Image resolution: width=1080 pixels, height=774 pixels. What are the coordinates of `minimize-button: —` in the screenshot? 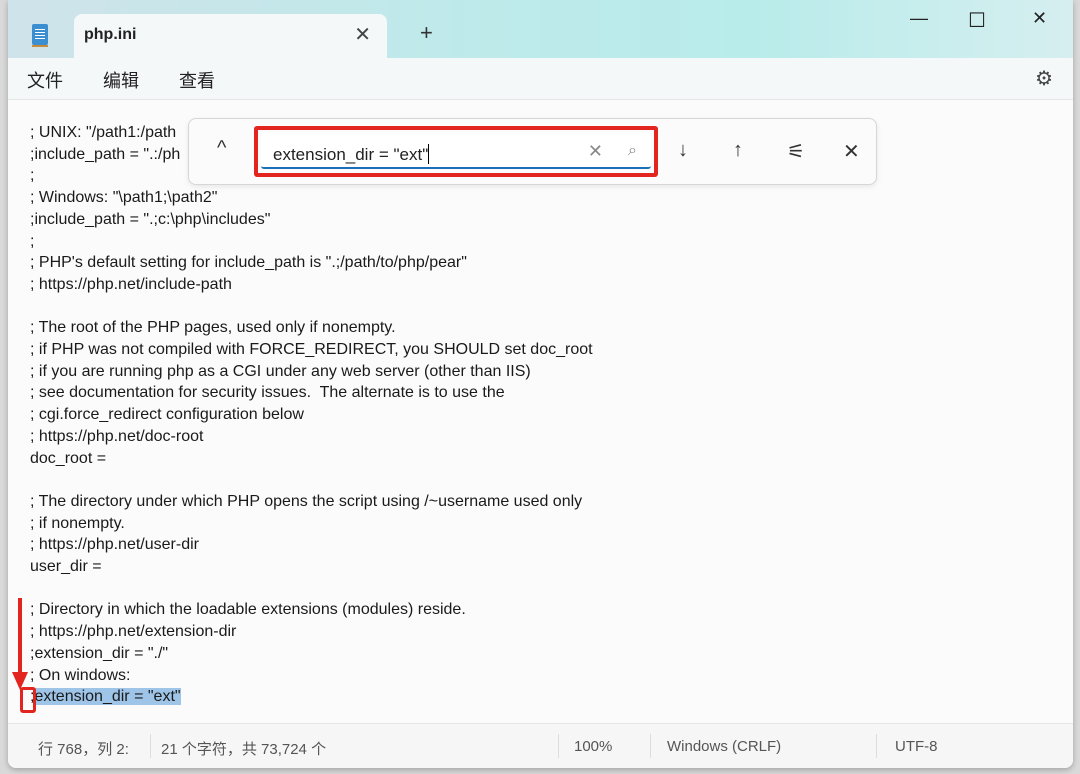 It's located at (919, 18).